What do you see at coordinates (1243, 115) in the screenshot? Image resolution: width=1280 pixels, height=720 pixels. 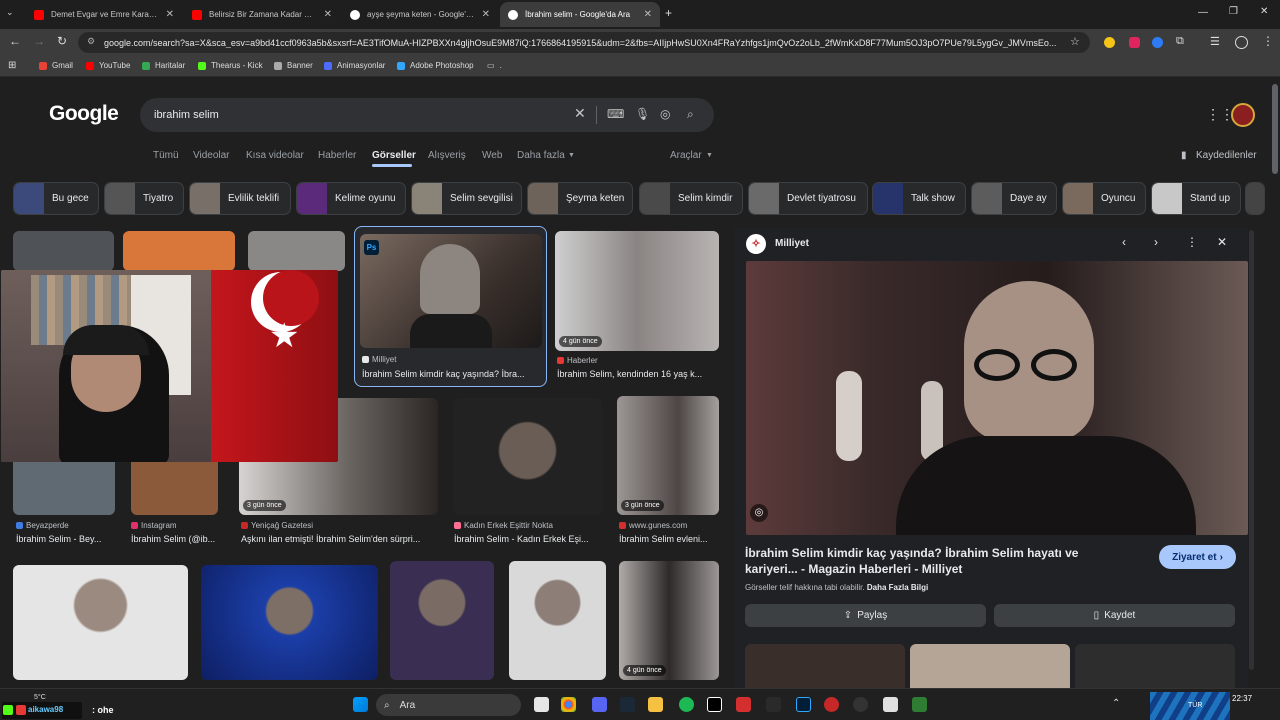 I see `account-avatar` at bounding box center [1243, 115].